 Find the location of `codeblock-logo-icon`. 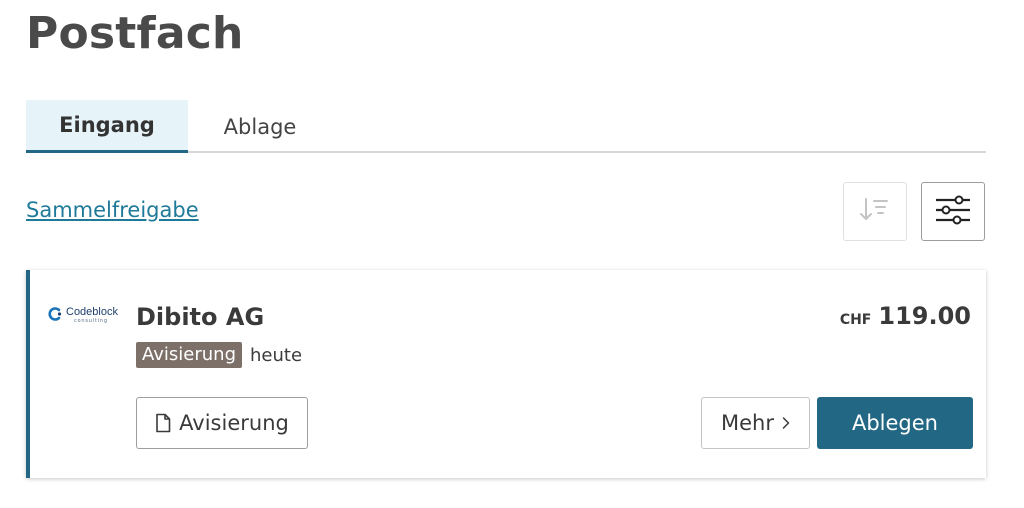

codeblock-logo-icon is located at coordinates (56, 315).